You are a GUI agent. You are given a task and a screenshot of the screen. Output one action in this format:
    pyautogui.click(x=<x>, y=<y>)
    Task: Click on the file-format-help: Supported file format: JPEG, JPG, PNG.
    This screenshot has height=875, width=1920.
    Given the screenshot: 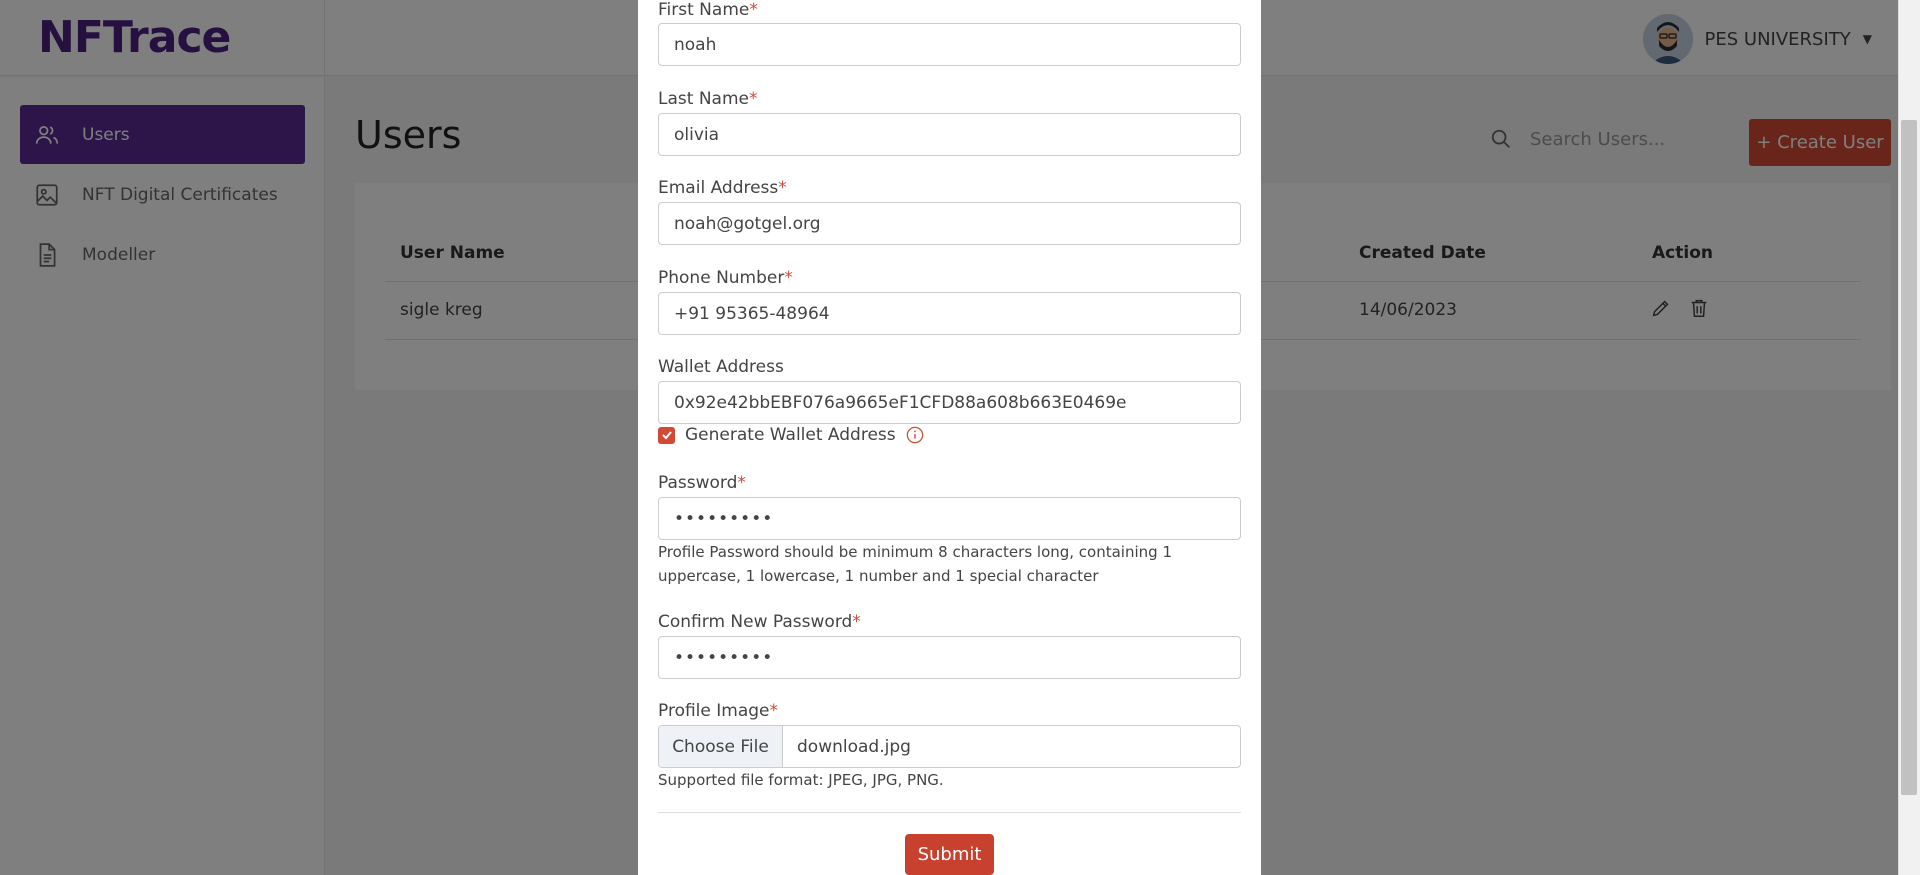 What is the action you would take?
    pyautogui.click(x=801, y=780)
    